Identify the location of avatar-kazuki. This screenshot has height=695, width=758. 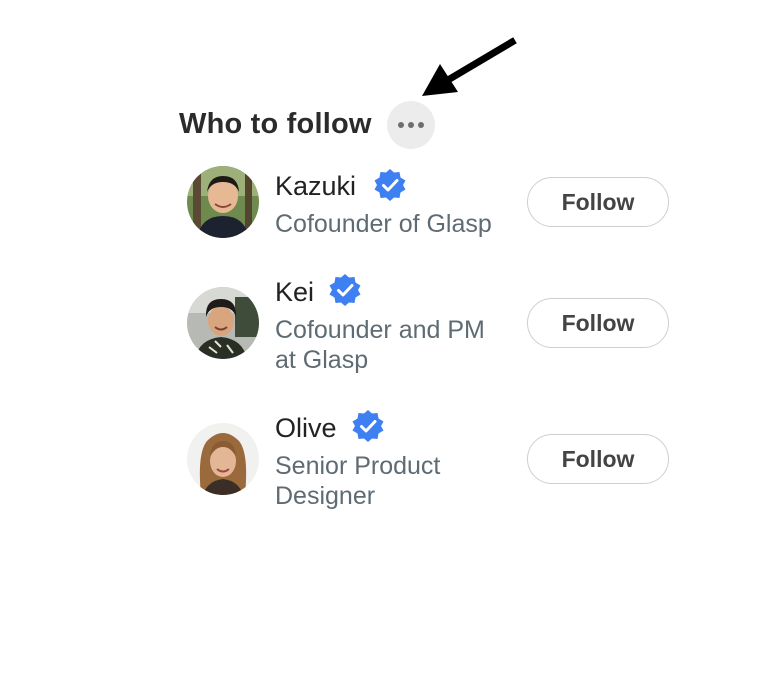
(223, 202).